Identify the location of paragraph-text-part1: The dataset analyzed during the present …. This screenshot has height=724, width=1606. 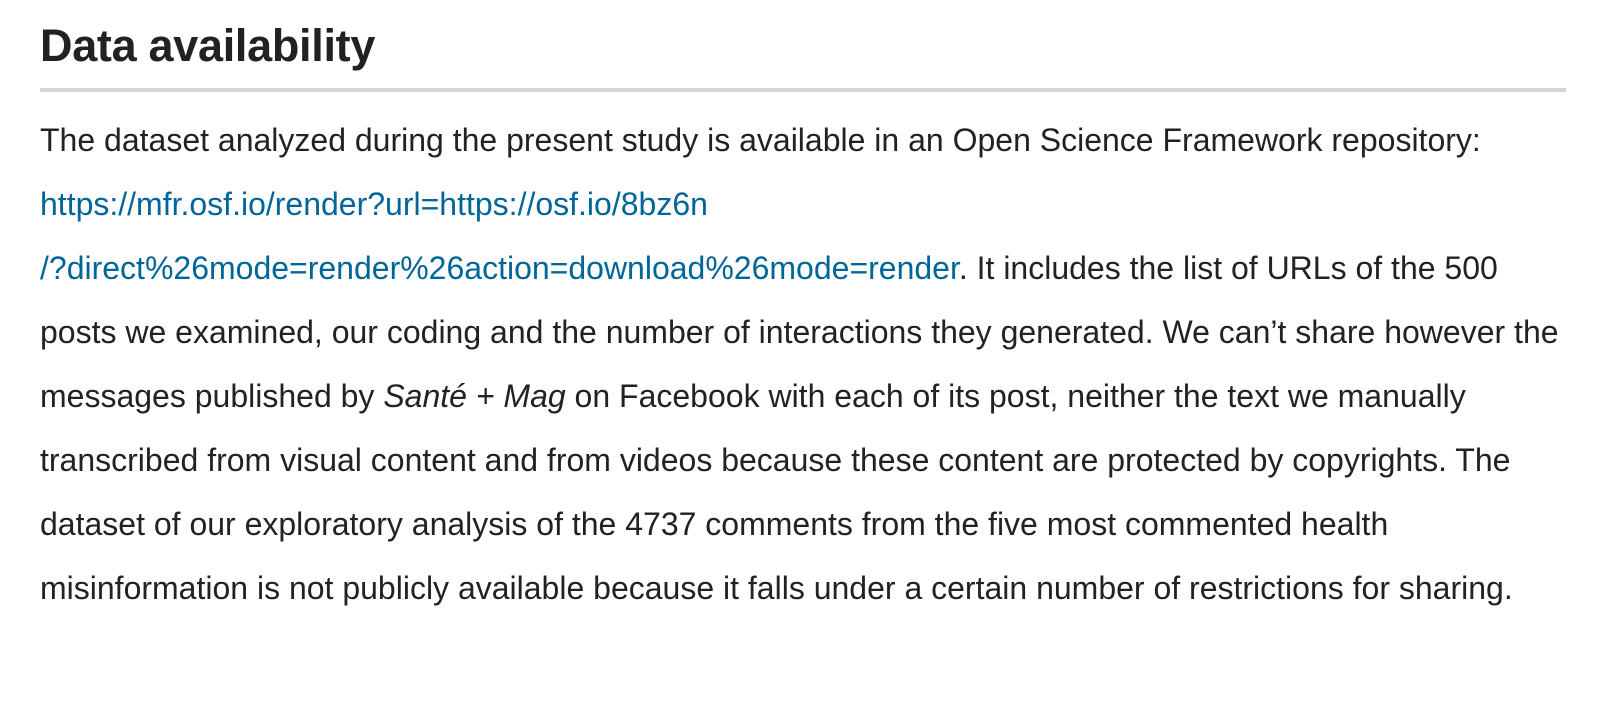
(760, 140).